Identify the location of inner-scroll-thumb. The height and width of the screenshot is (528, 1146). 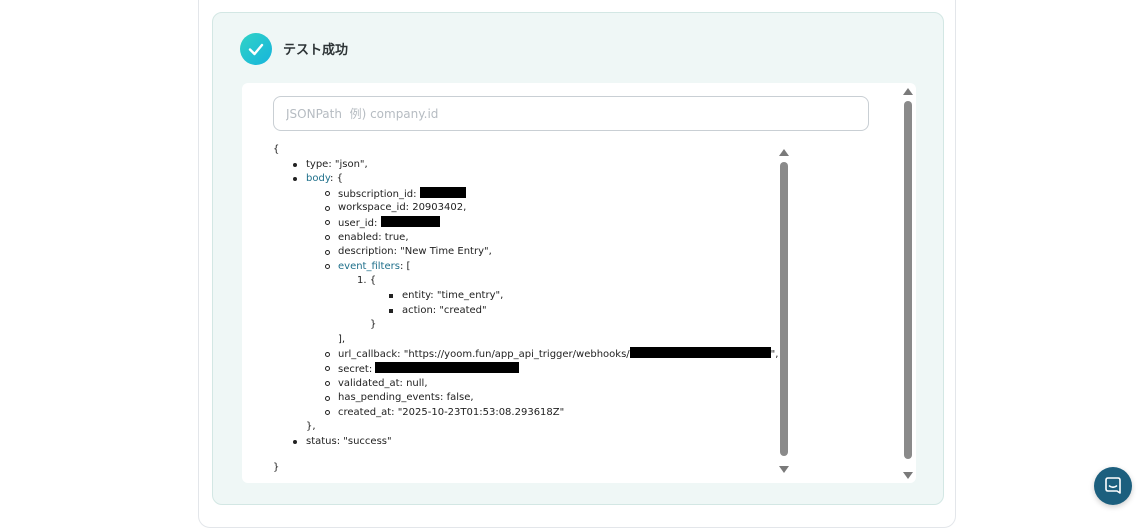
(784, 309).